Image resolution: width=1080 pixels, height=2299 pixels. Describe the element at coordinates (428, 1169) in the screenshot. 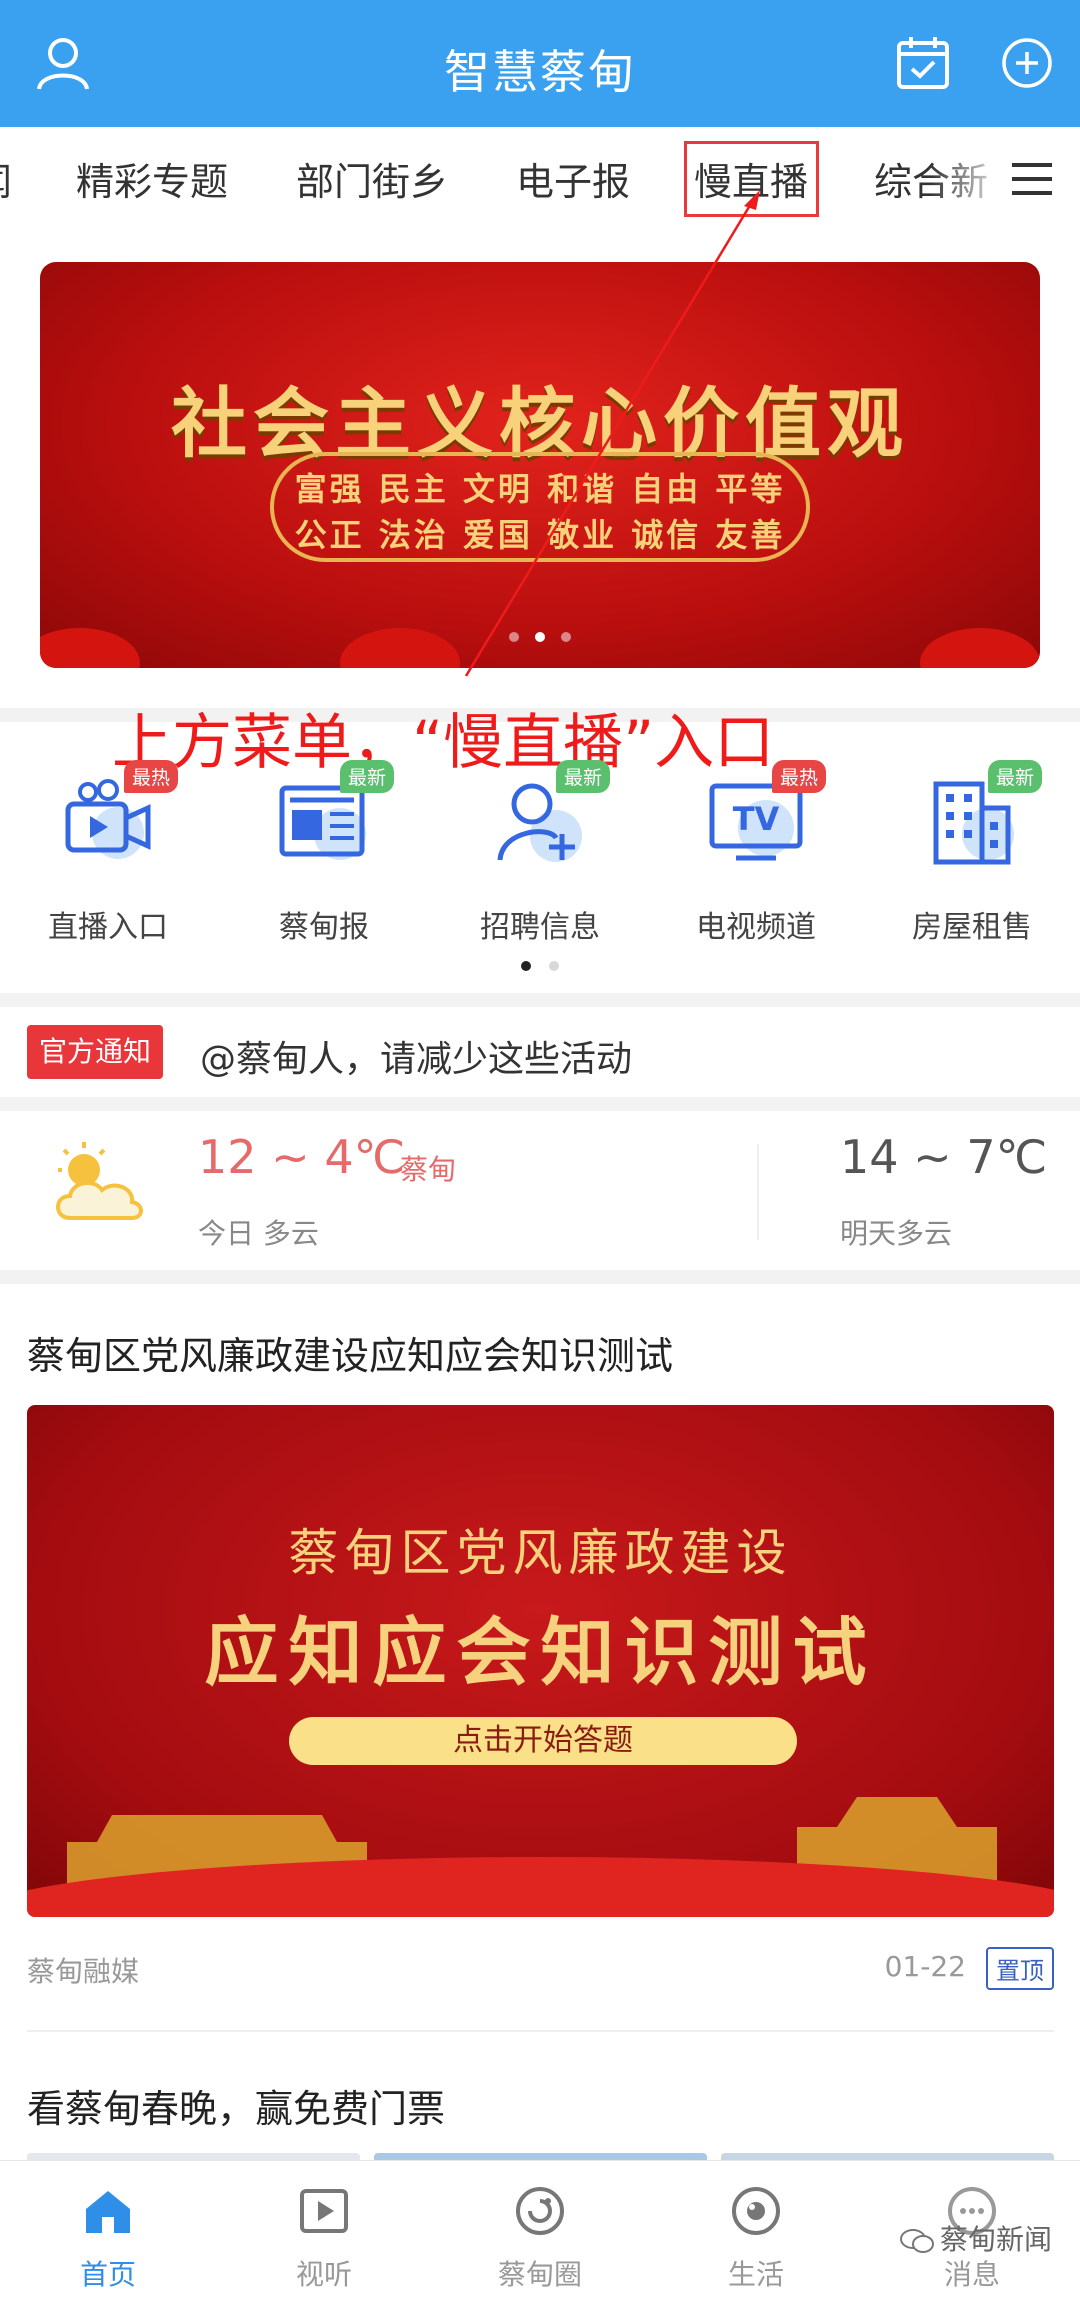

I see `weather-city: 蔡甸` at that location.